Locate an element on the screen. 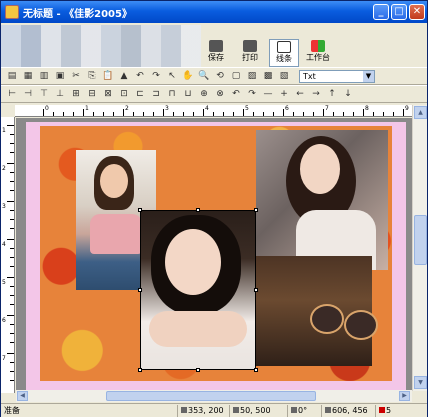 The height and width of the screenshot is (417, 428). horizontal-ruler: 0 1 2 3 4 5 6 7 8 9 is located at coordinates (219, 111).